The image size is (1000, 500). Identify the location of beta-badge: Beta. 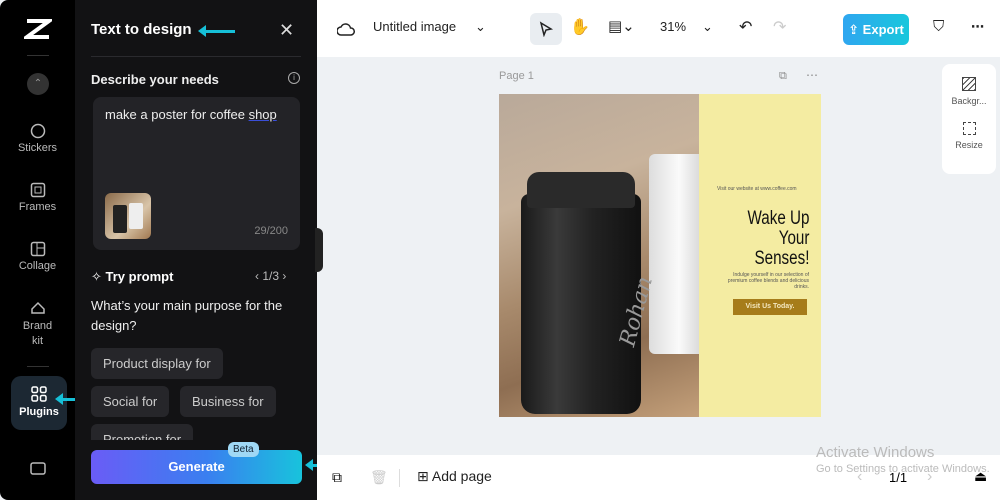
(243, 449).